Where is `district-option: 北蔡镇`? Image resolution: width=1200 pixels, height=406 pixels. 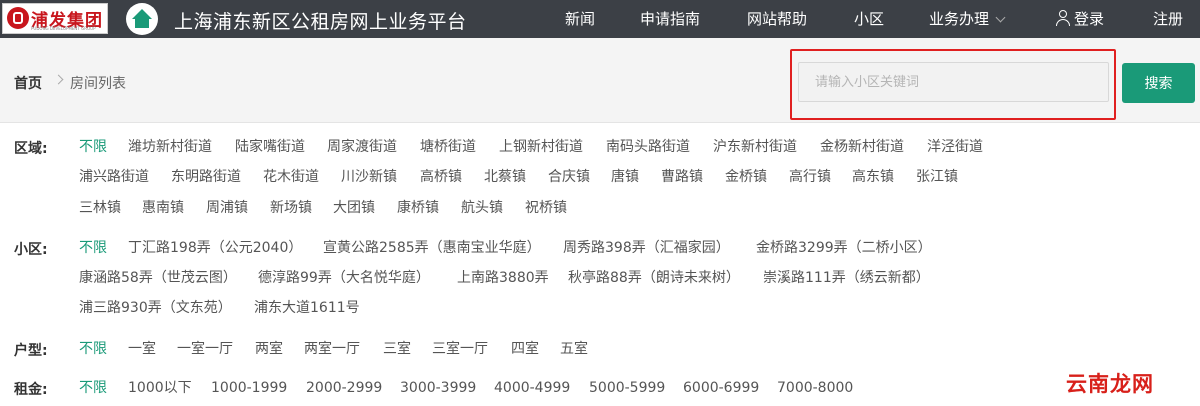
district-option: 北蔡镇 is located at coordinates (505, 177).